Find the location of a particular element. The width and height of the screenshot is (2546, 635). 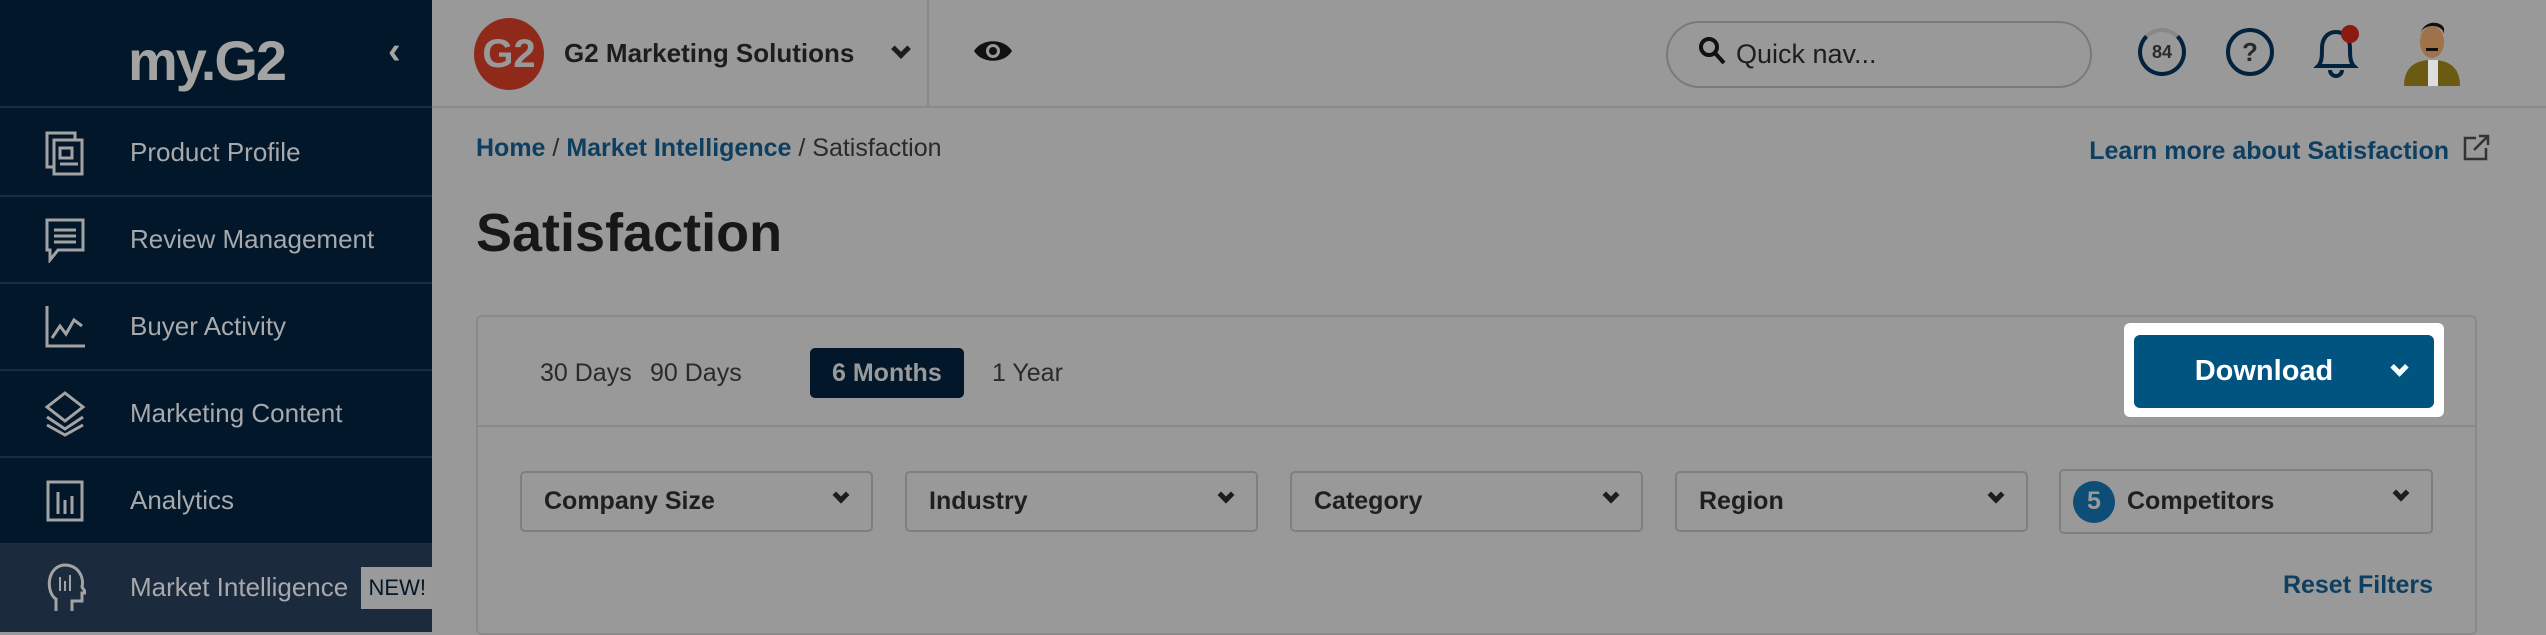

competitors-count-badge: 5 is located at coordinates (2094, 501).